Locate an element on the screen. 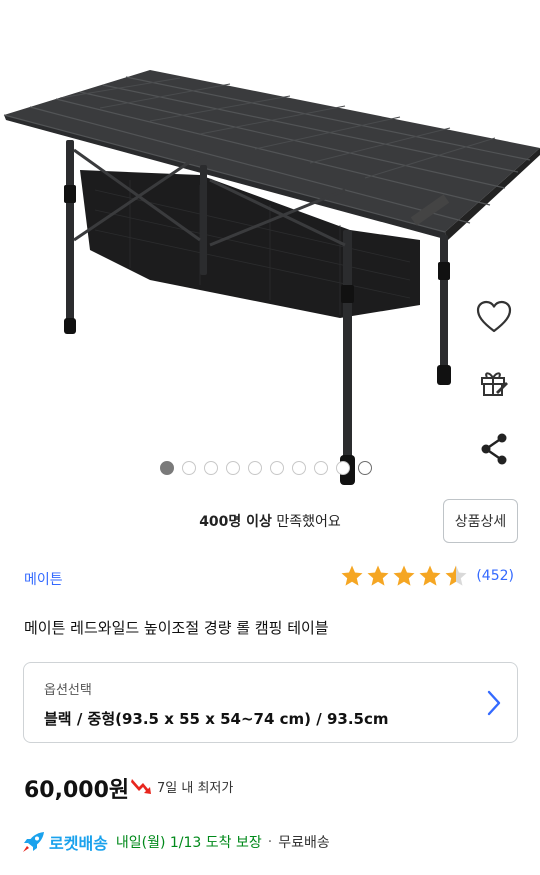  arrival-guarantee: 내일(월) 1/13 도착 보장 is located at coordinates (188, 843).